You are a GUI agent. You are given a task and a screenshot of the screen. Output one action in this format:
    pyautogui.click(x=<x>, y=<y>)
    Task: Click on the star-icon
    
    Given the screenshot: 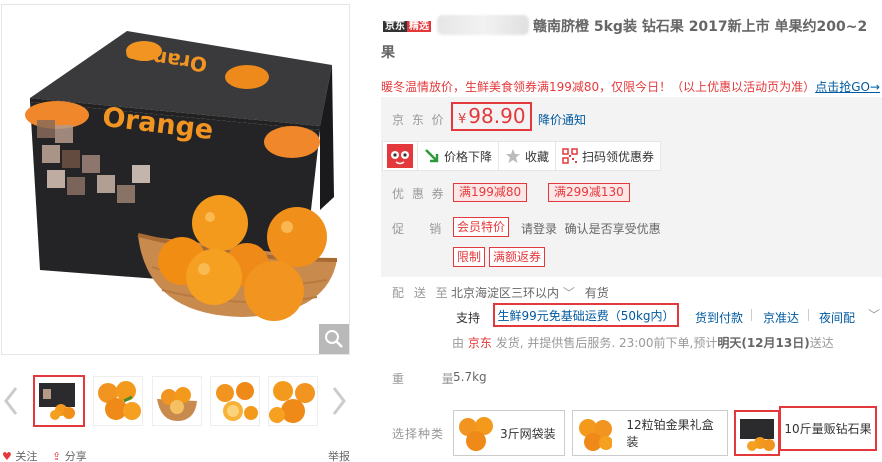 What is the action you would take?
    pyautogui.click(x=513, y=156)
    